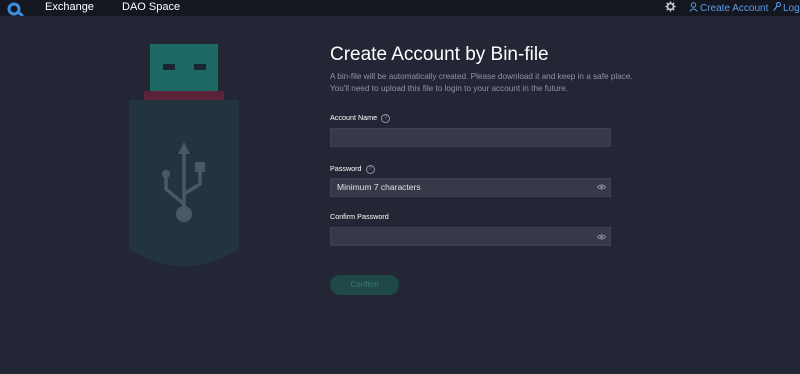 This screenshot has width=800, height=374. What do you see at coordinates (151, 7) in the screenshot?
I see `nav-link-dao-space: DAO Space` at bounding box center [151, 7].